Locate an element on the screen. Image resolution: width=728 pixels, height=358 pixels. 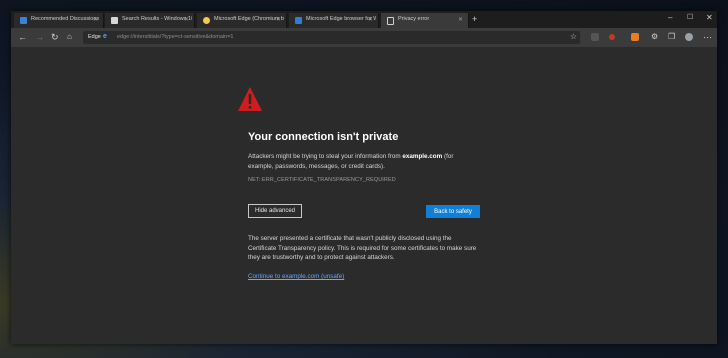
tab-privacy-error: Privacy error ✕ is located at coordinates (425, 20).